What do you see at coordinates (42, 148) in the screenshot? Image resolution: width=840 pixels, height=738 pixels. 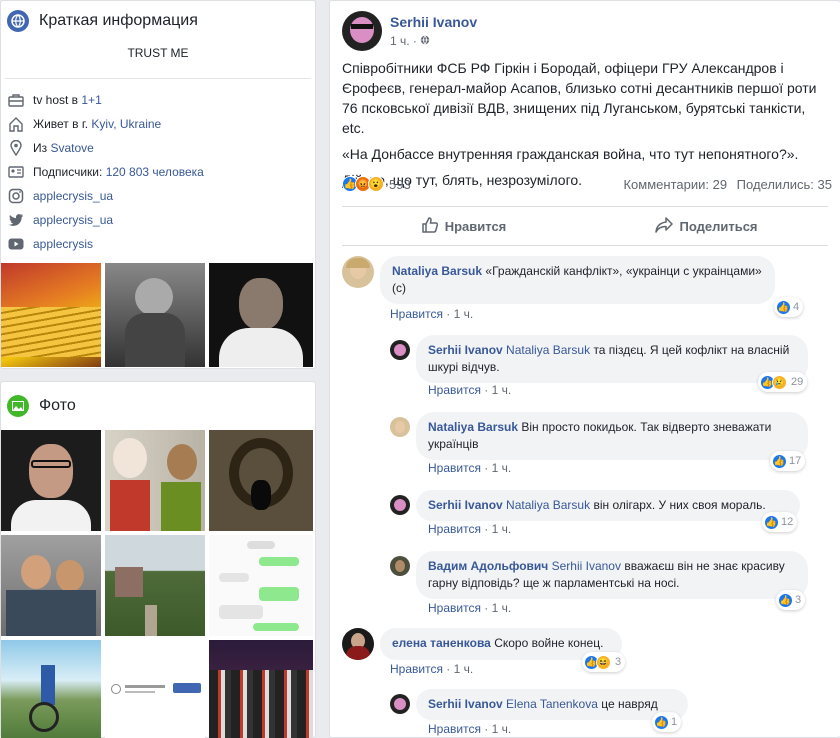 I see `info-text: Из` at bounding box center [42, 148].